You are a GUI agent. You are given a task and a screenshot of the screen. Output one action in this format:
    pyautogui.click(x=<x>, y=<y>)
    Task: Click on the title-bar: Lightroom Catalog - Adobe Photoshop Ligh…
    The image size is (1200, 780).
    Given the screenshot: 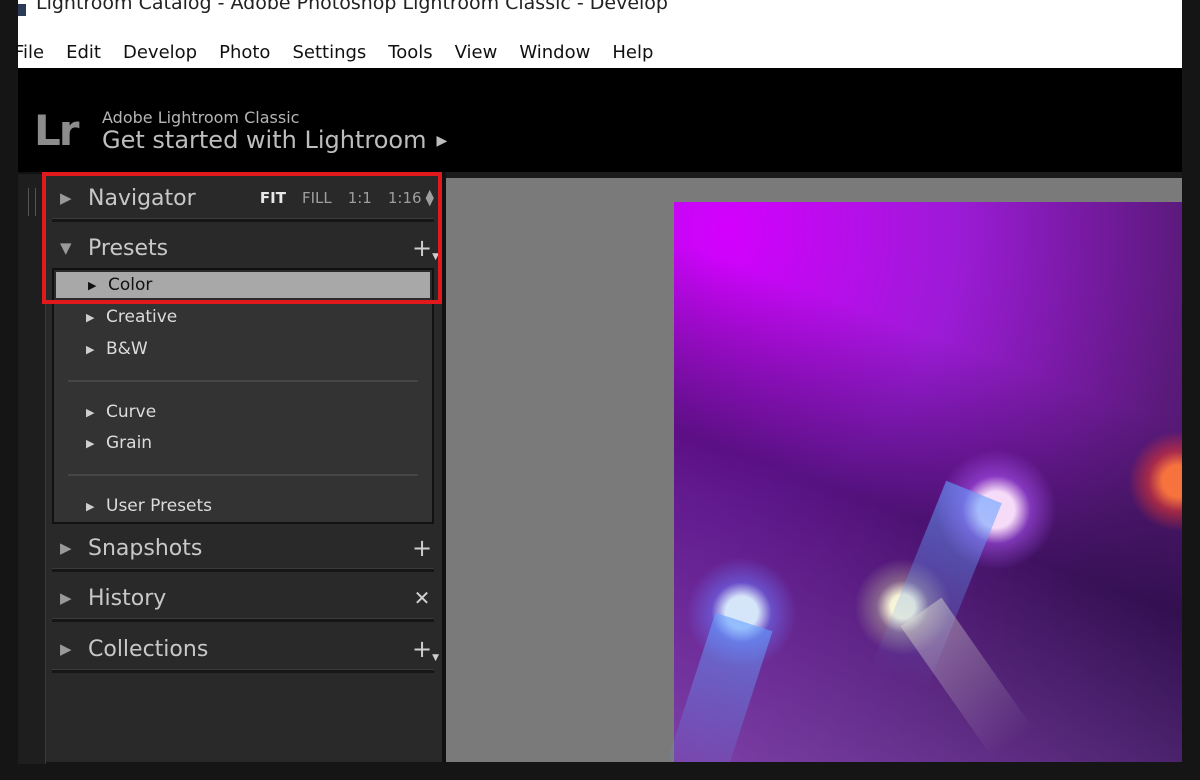 What is the action you would take?
    pyautogui.click(x=600, y=18)
    